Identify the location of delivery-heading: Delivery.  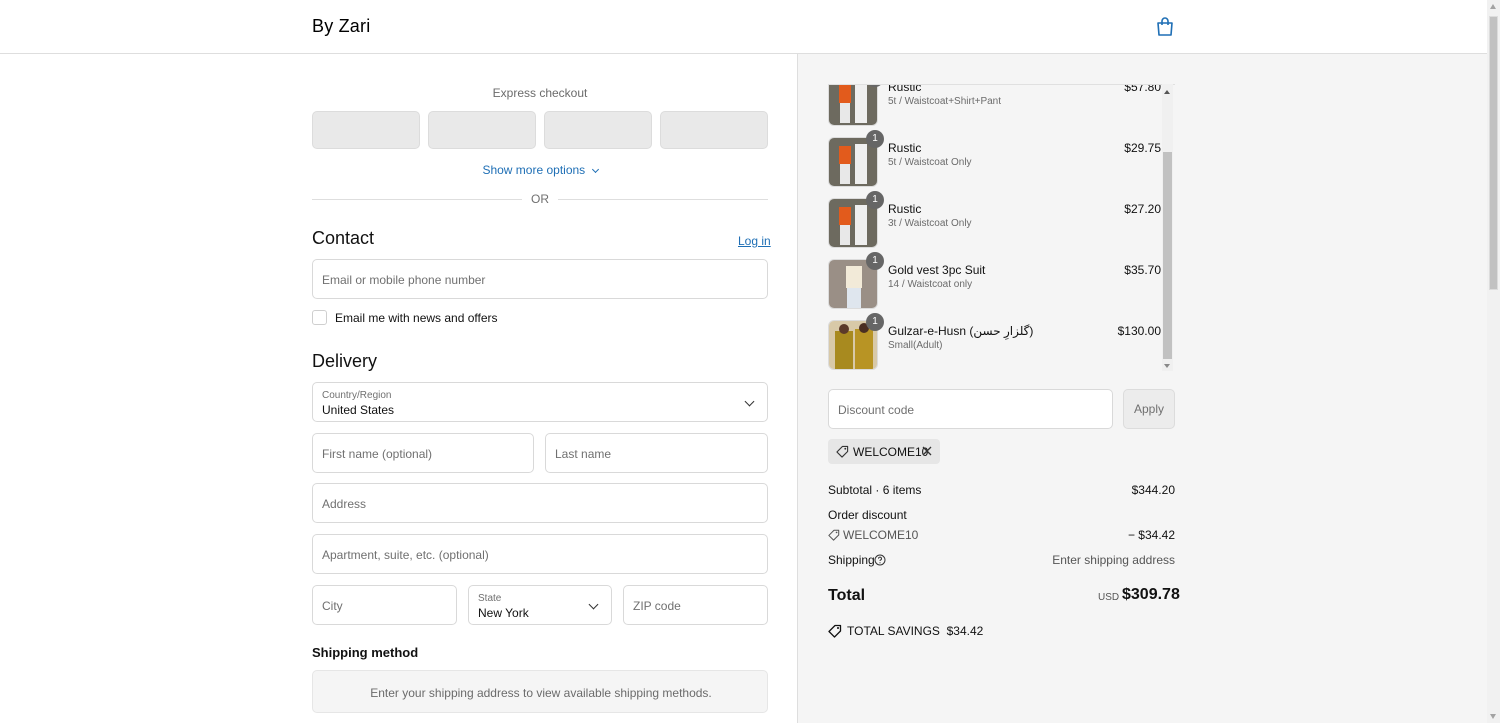
(345, 361).